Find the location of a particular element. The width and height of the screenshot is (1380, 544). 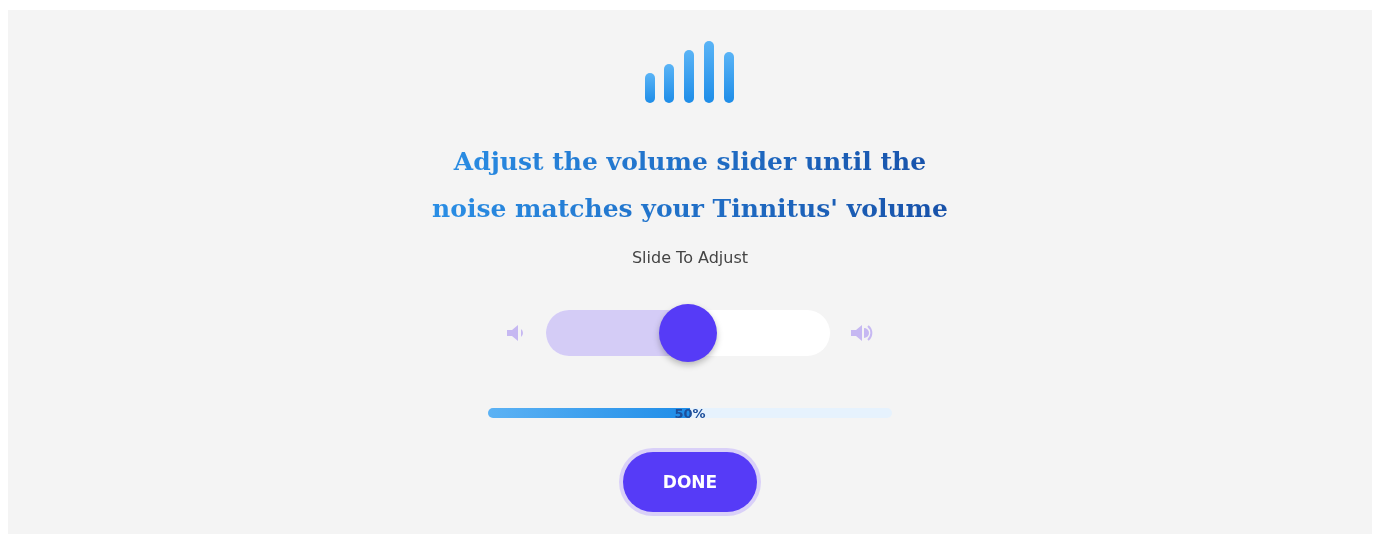

progress-reading: 50% is located at coordinates (690, 413).